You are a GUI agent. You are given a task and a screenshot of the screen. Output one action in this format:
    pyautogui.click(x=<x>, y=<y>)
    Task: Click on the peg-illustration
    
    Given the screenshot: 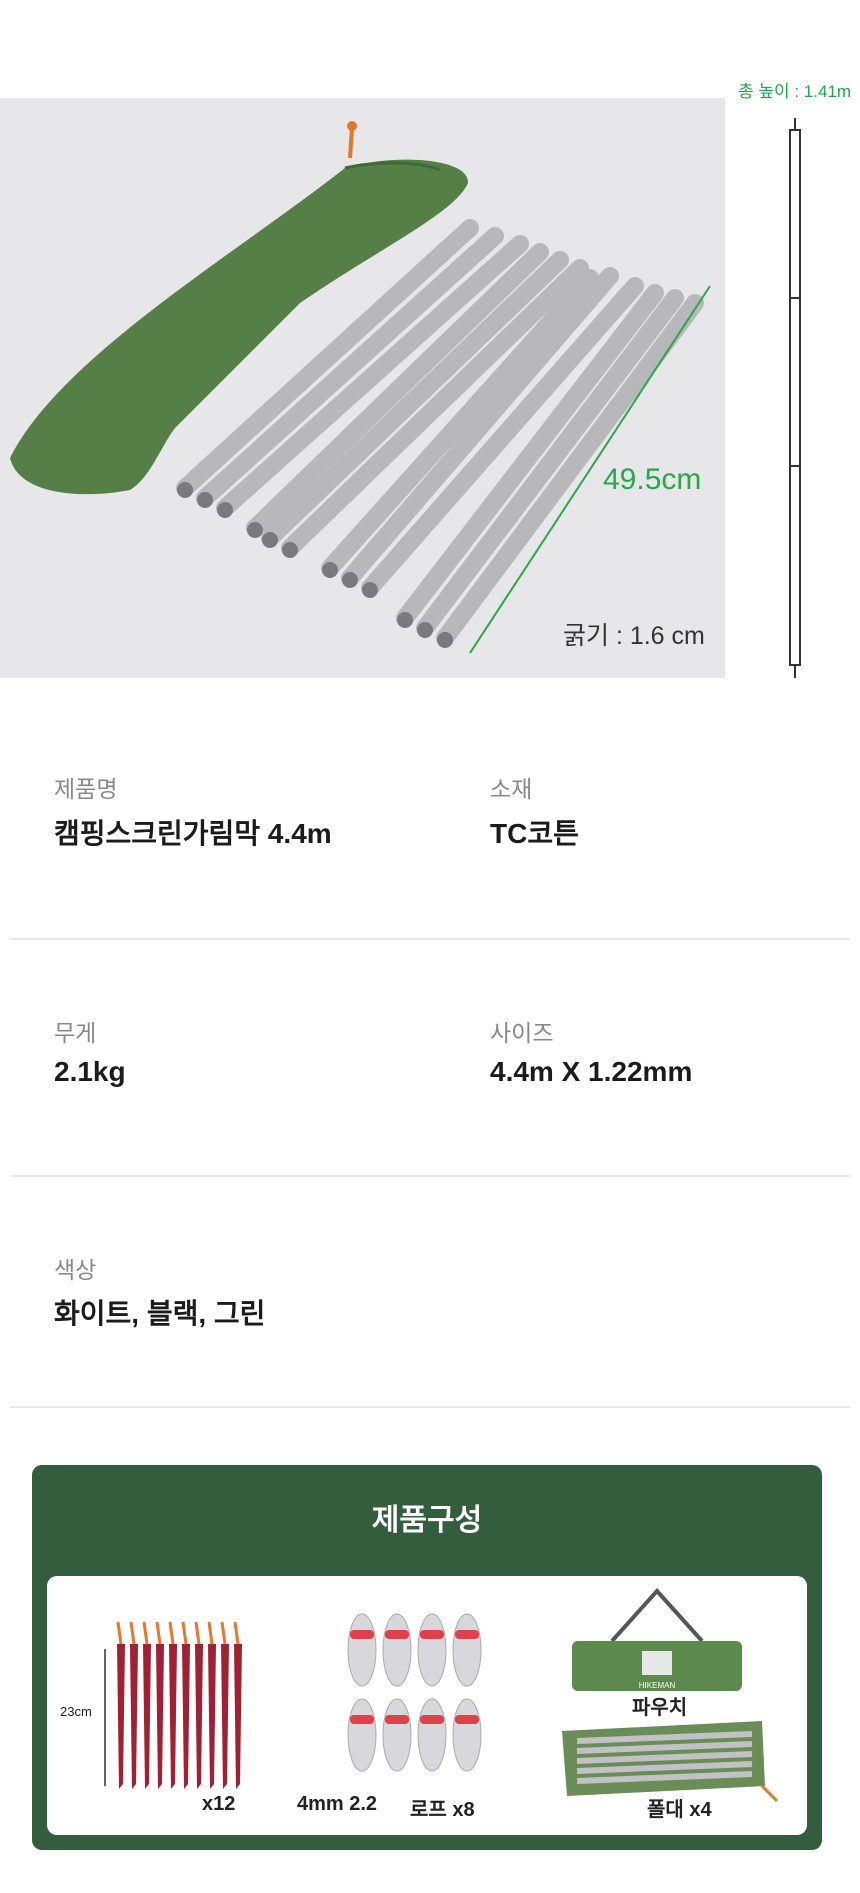 What is the action you would take?
    pyautogui.click(x=173, y=1705)
    